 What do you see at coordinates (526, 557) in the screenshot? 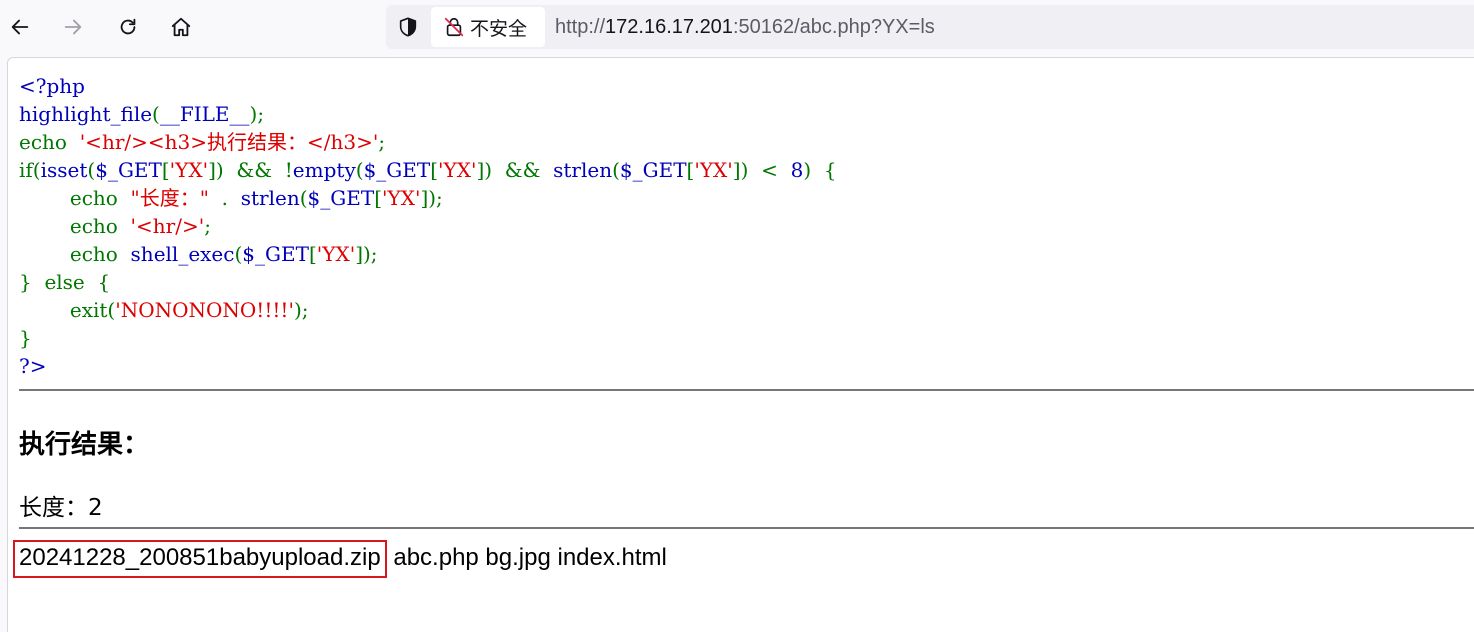
I see `other-filenames: abc.php bg.jpg index.html` at bounding box center [526, 557].